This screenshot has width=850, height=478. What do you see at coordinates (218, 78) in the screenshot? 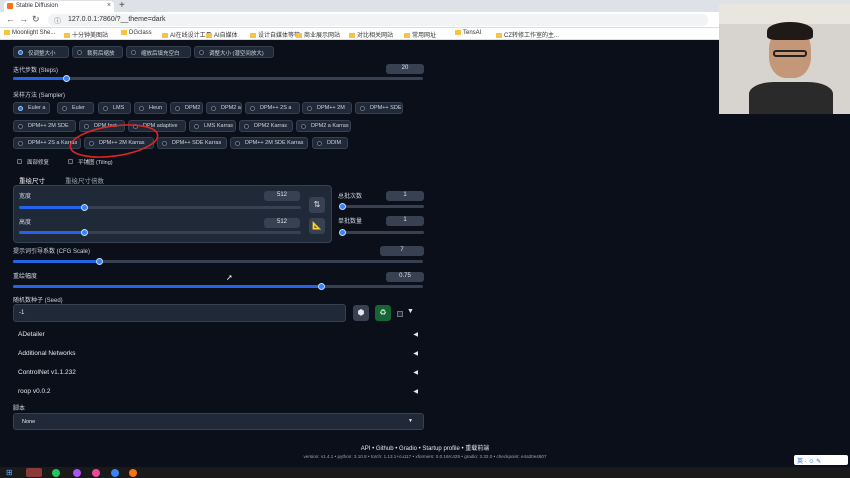
I see `steps-slider` at bounding box center [218, 78].